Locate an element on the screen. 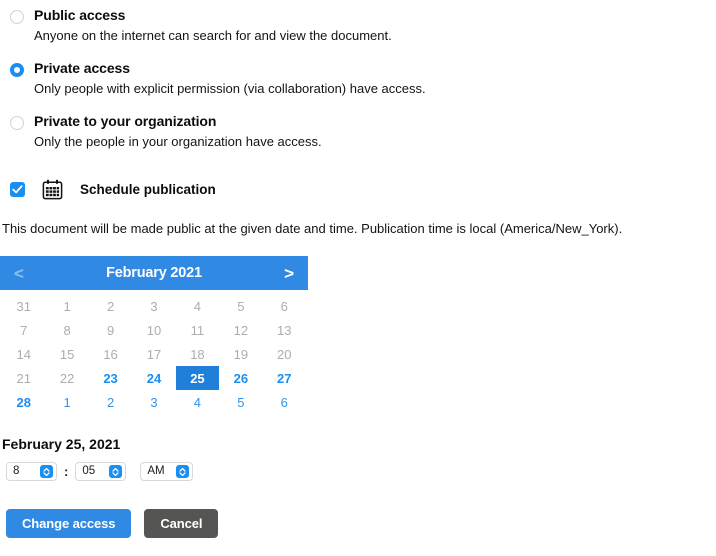 This screenshot has width=716, height=556. schedule-publication-checkbox is located at coordinates (17, 189).